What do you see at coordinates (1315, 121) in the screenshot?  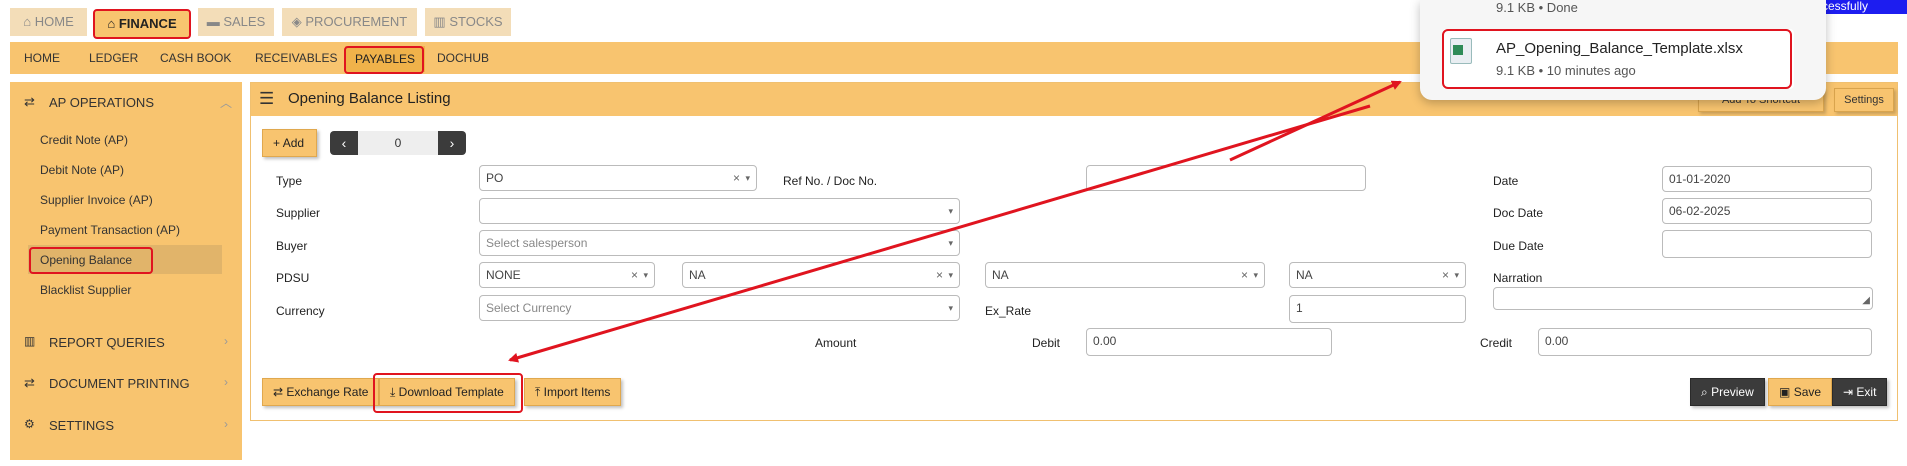 I see `arrow-to-download-item` at bounding box center [1315, 121].